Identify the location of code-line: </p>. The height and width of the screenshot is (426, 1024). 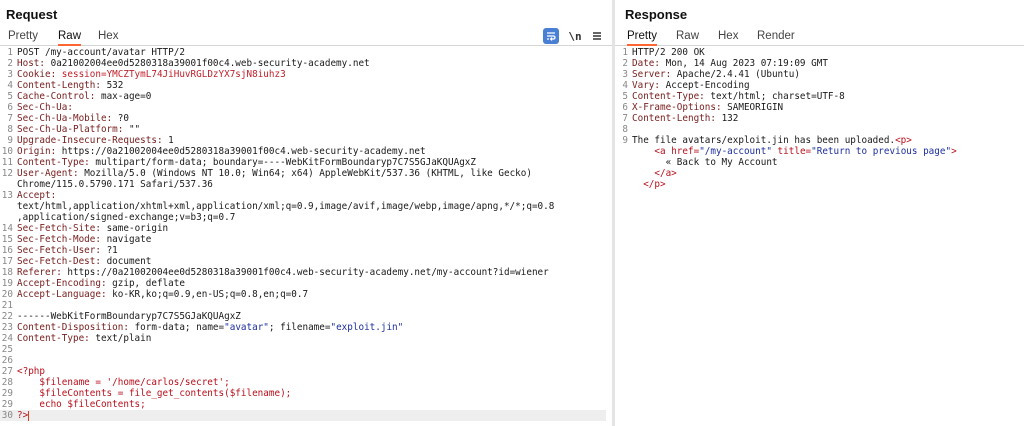
(816, 184).